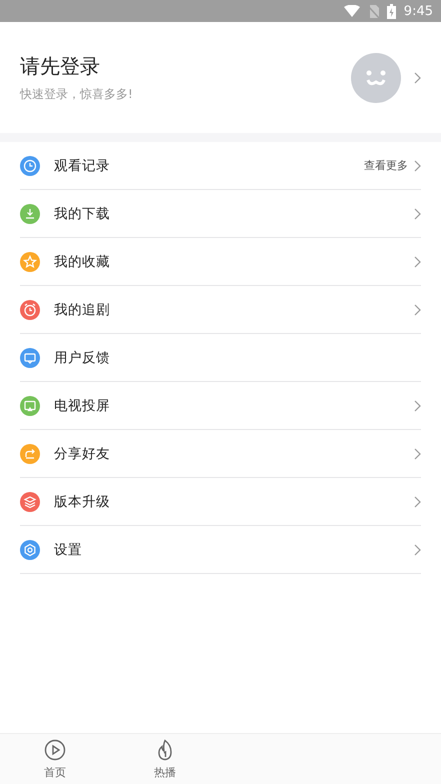 The width and height of the screenshot is (441, 784). What do you see at coordinates (68, 549) in the screenshot?
I see `menu-label: 设置` at bounding box center [68, 549].